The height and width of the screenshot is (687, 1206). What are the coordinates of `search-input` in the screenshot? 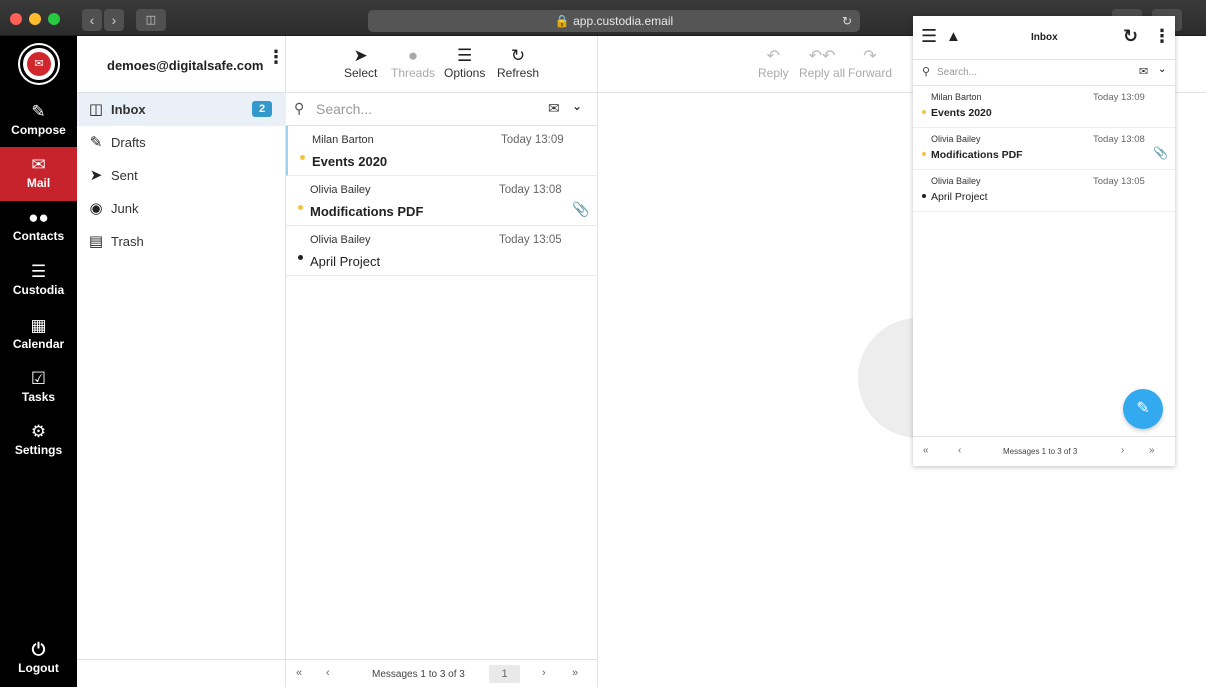 It's located at (416, 109).